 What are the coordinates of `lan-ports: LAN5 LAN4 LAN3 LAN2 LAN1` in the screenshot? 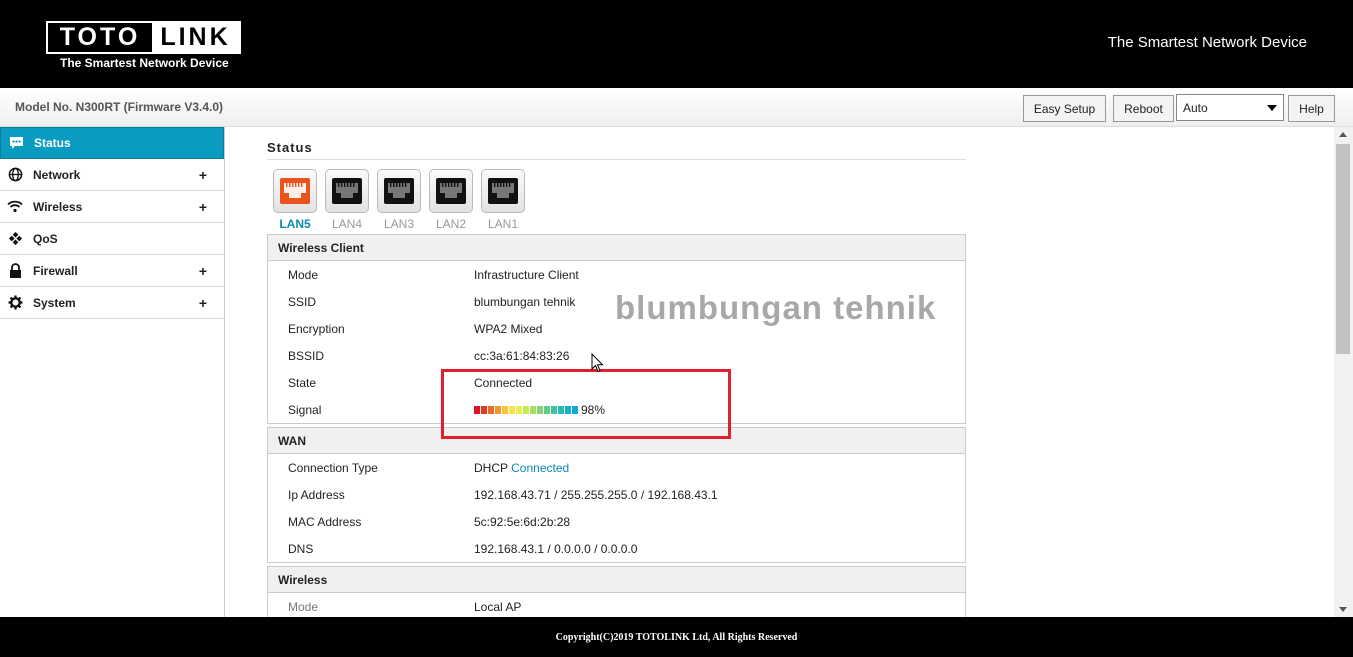 It's located at (399, 200).